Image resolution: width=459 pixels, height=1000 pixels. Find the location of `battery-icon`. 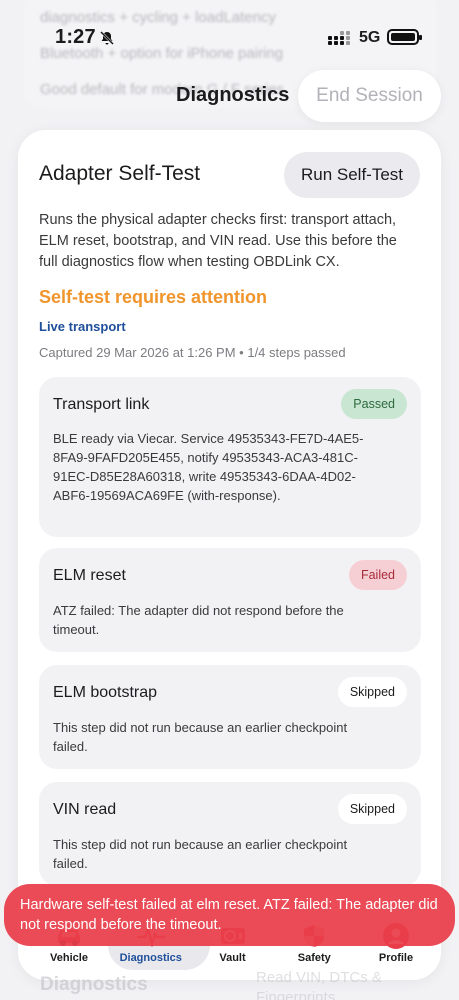

battery-icon is located at coordinates (404, 37).